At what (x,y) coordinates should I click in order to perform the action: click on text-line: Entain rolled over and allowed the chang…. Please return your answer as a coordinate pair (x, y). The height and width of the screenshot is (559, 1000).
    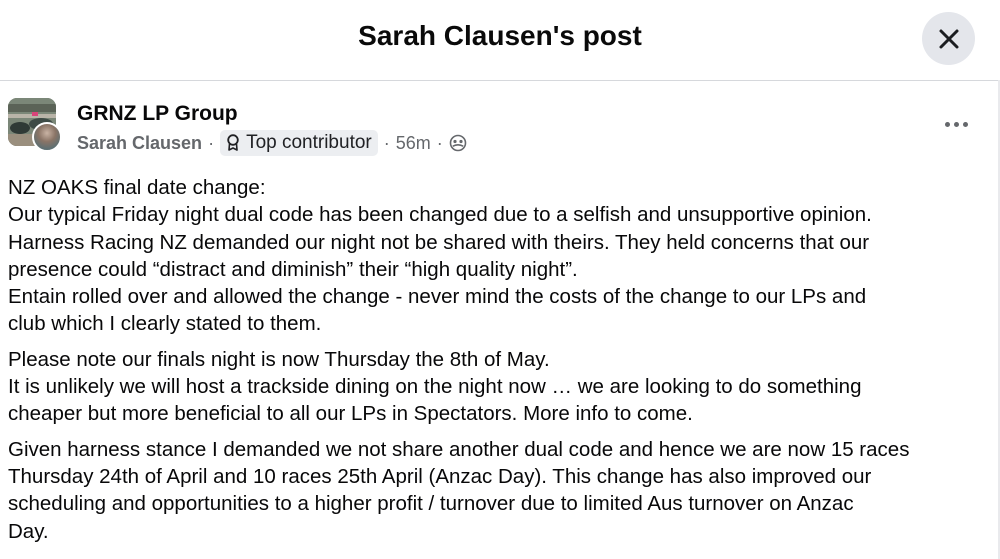
    Looking at the image, I should click on (437, 297).